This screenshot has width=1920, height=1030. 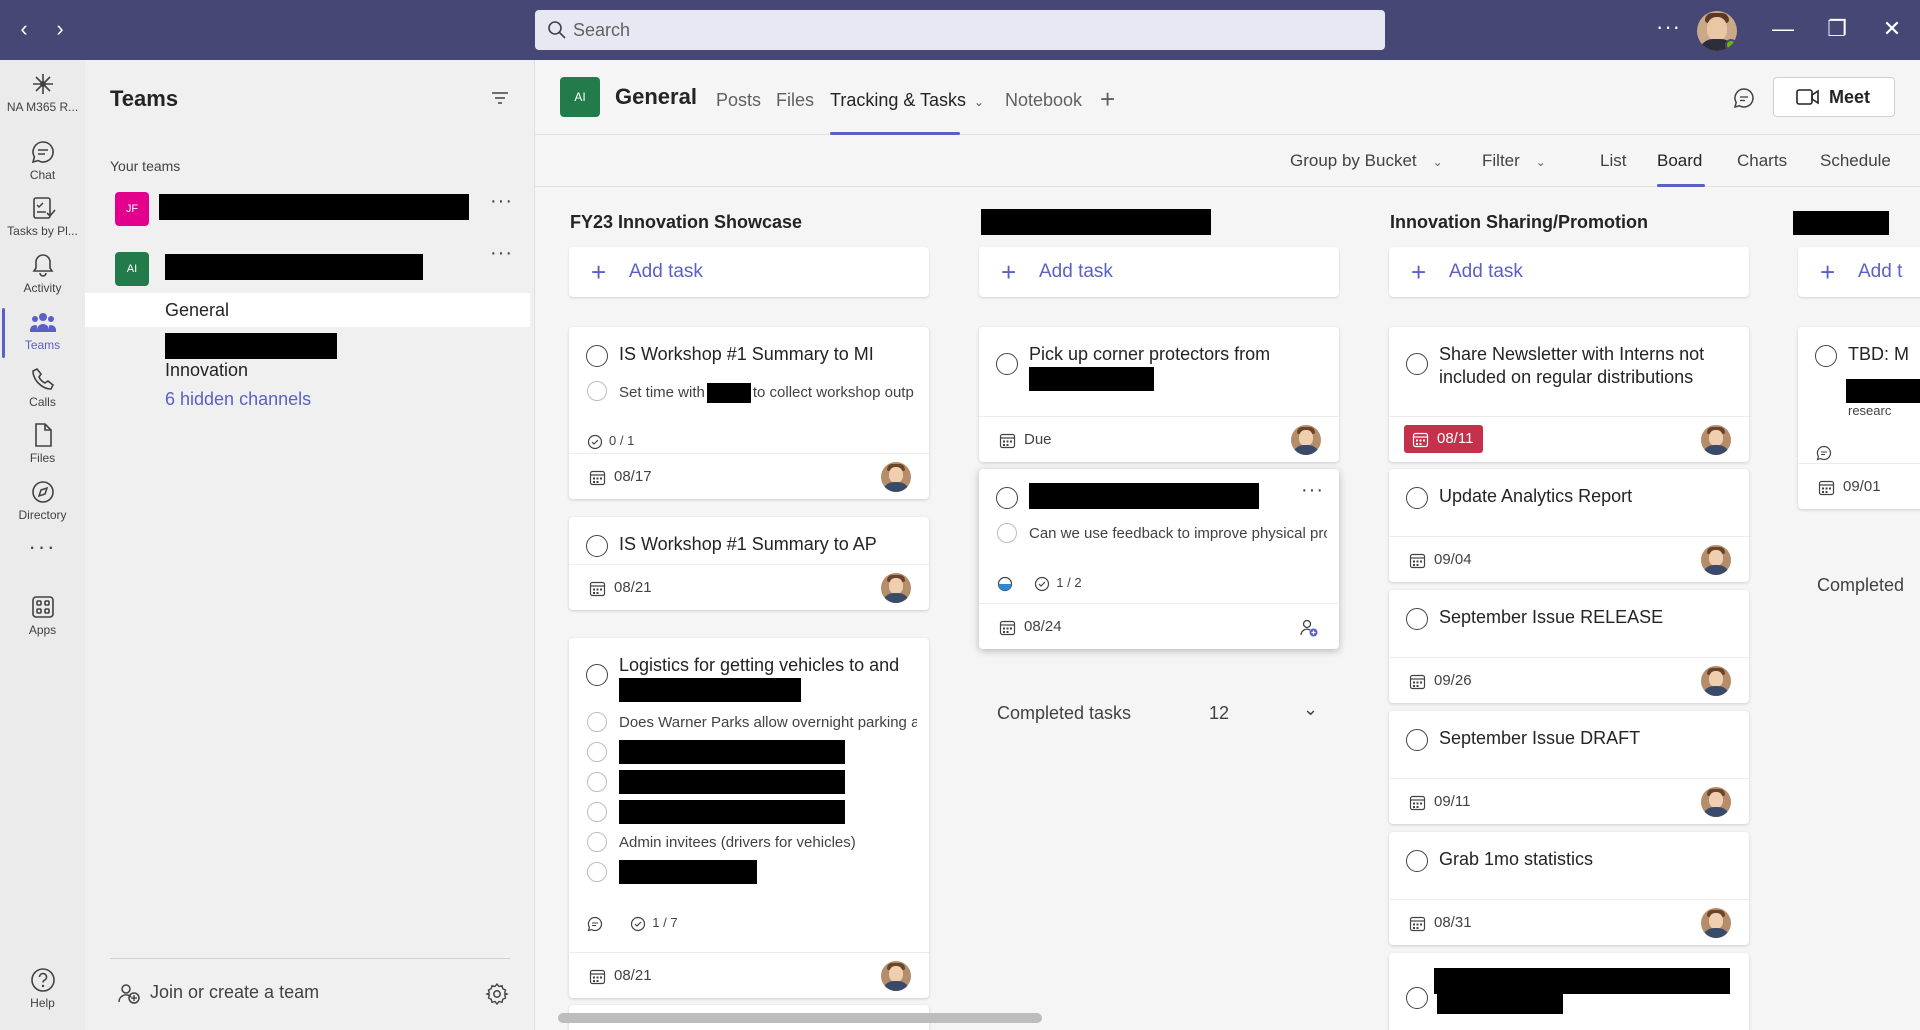 I want to click on back-arrow-icon: ‹, so click(x=24, y=29).